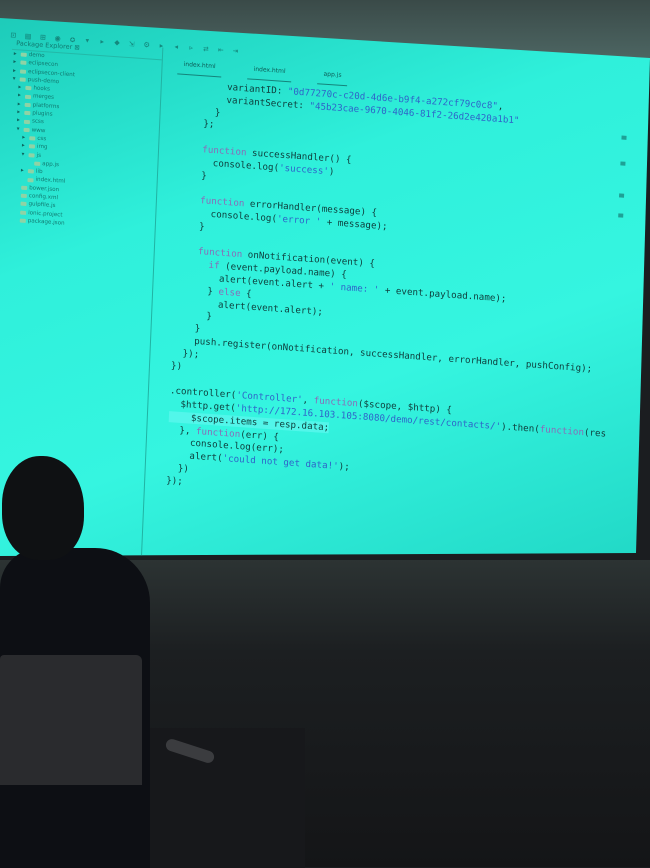  Describe the element at coordinates (332, 78) in the screenshot. I see `editor-tab-active: app.js` at that location.